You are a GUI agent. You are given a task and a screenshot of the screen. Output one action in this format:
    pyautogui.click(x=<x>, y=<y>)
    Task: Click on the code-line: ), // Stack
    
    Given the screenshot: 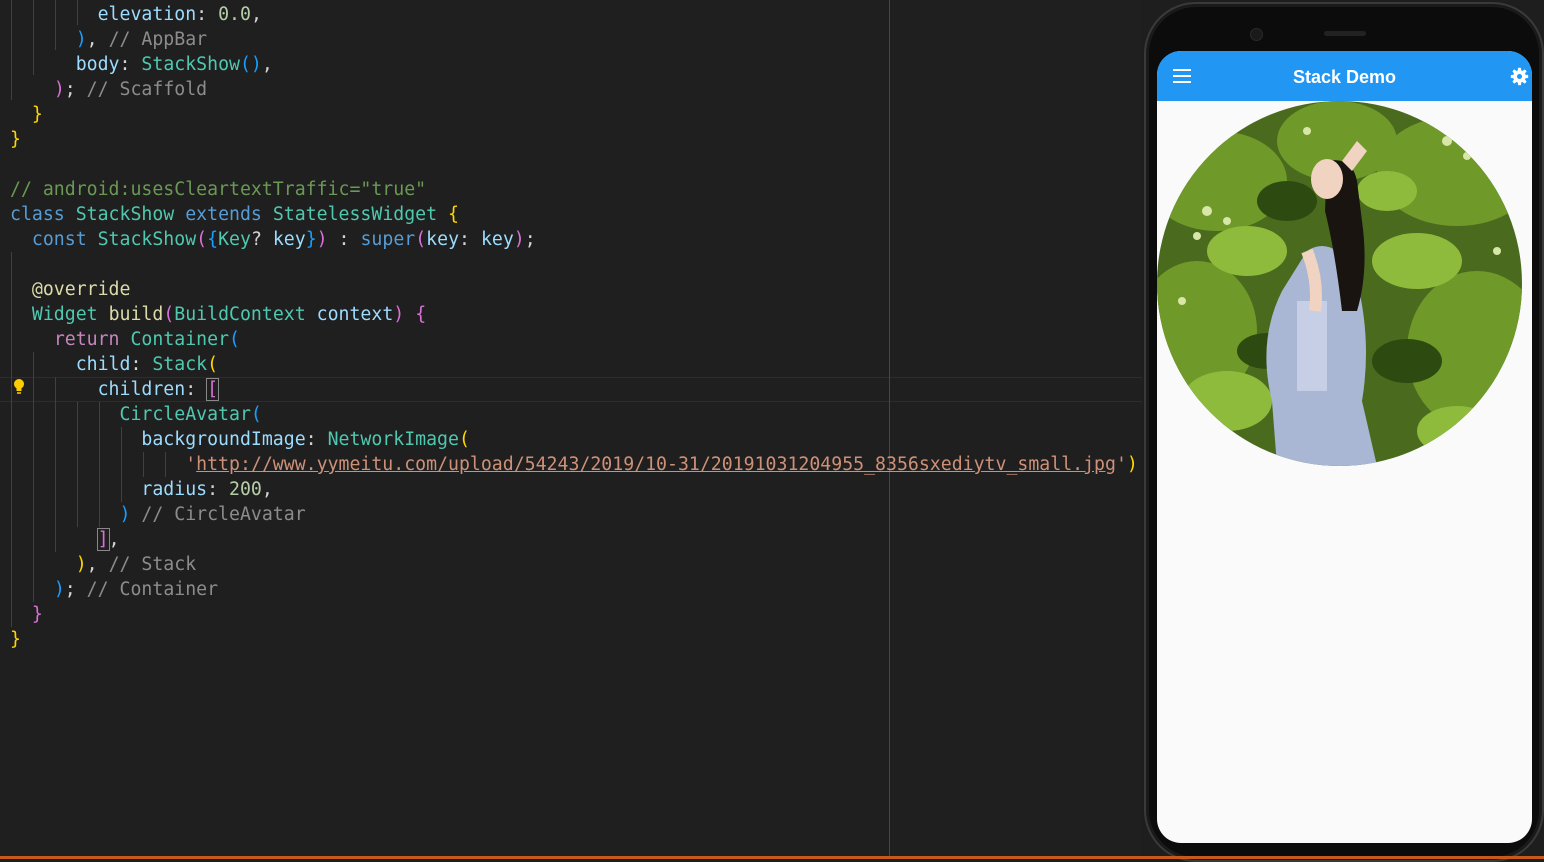 What is the action you would take?
    pyautogui.click(x=136, y=564)
    